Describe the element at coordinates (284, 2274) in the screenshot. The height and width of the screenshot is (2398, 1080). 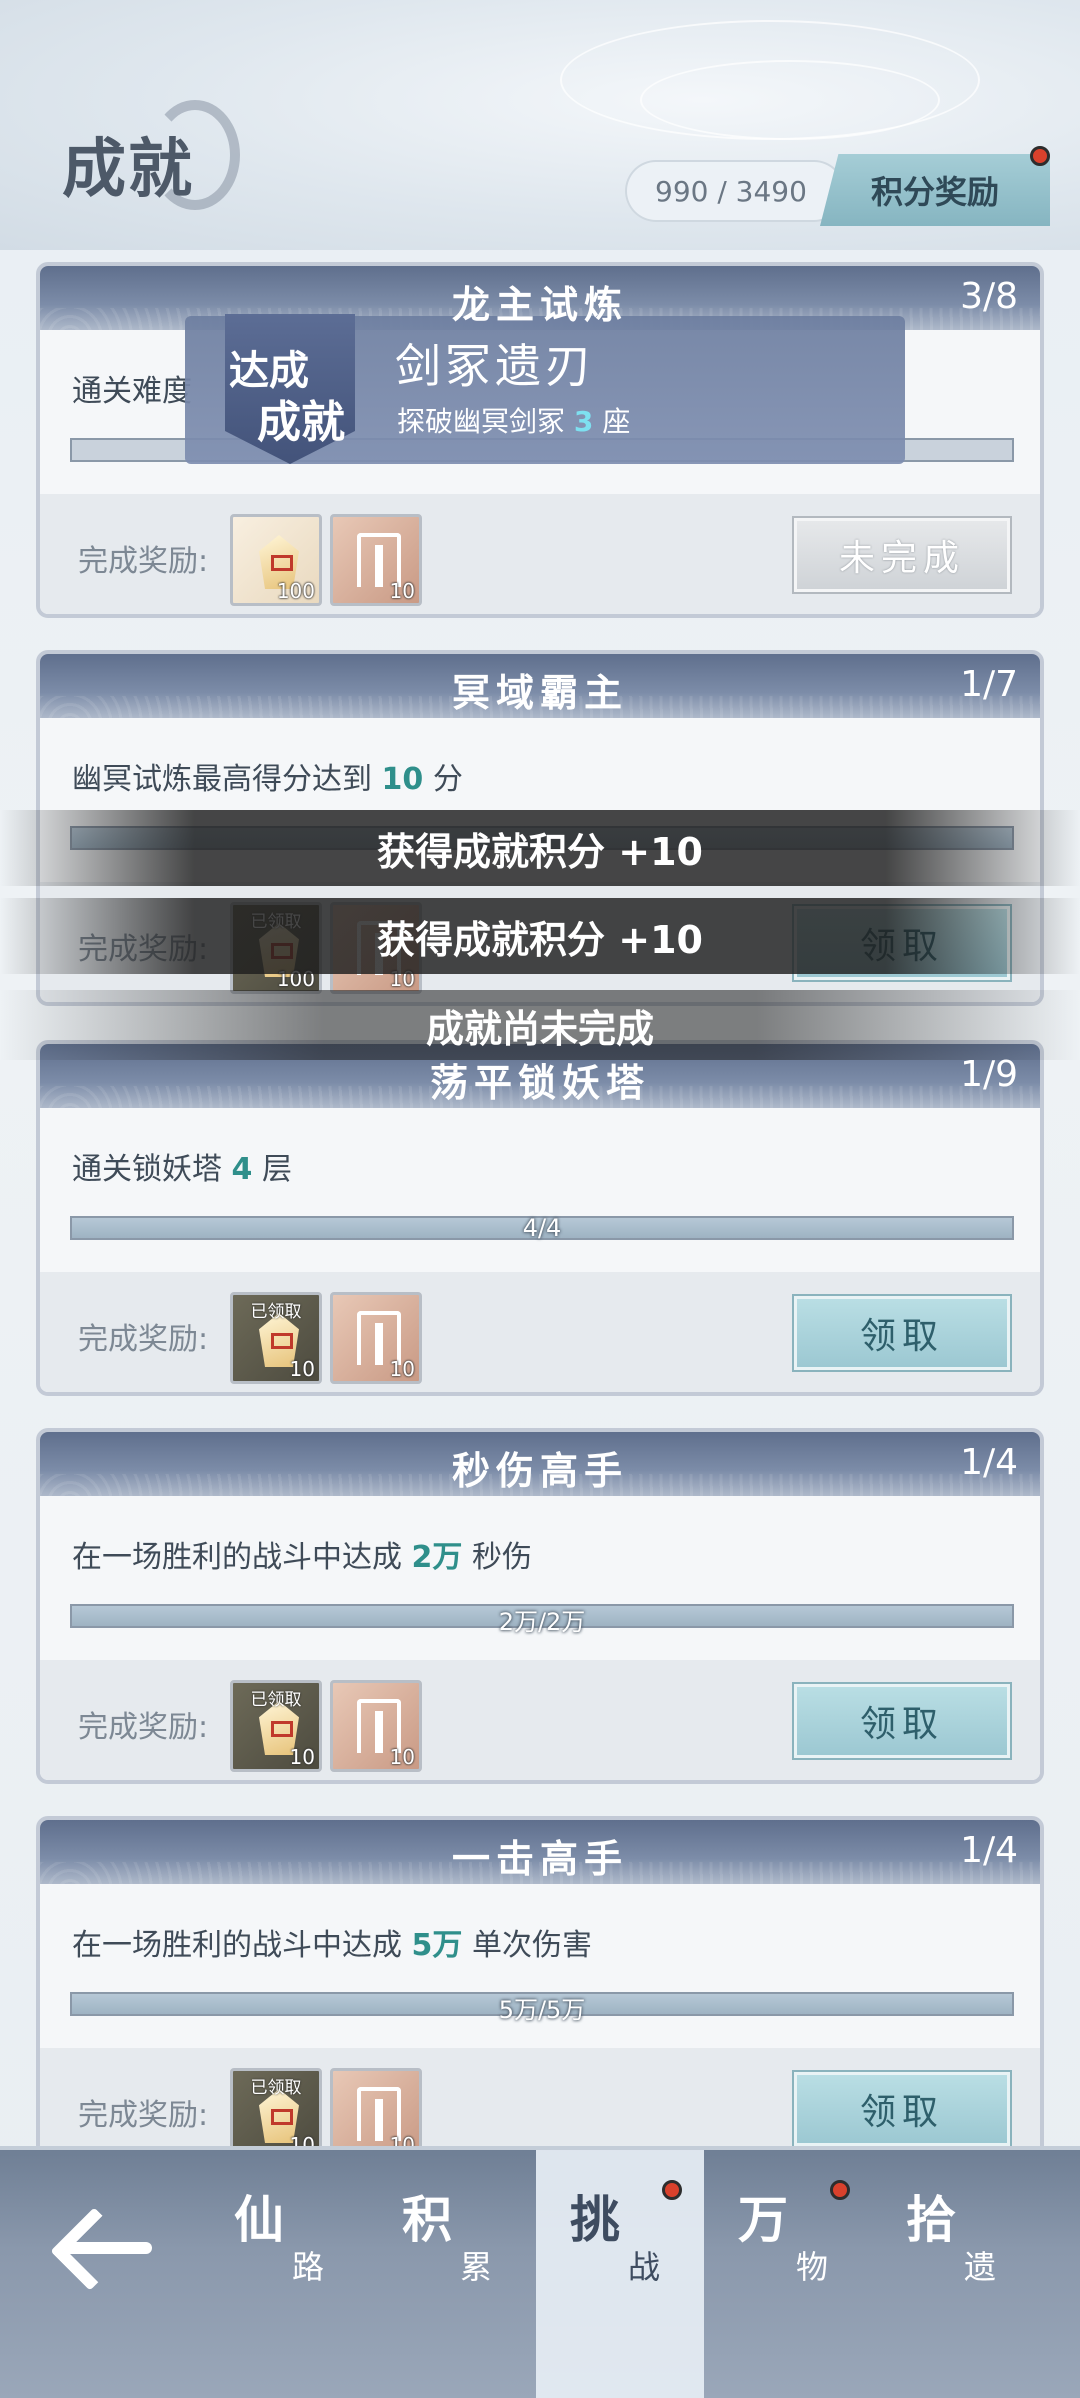
I see `nav-tab-1: 仙 路` at that location.